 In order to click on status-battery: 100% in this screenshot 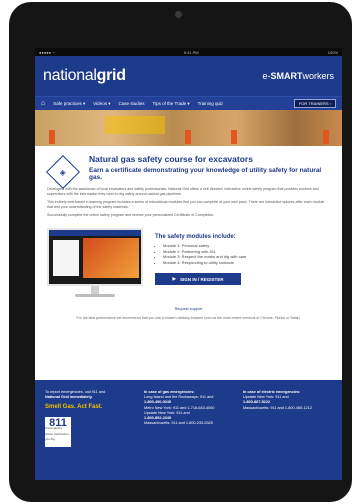, I will do `click(332, 52)`.